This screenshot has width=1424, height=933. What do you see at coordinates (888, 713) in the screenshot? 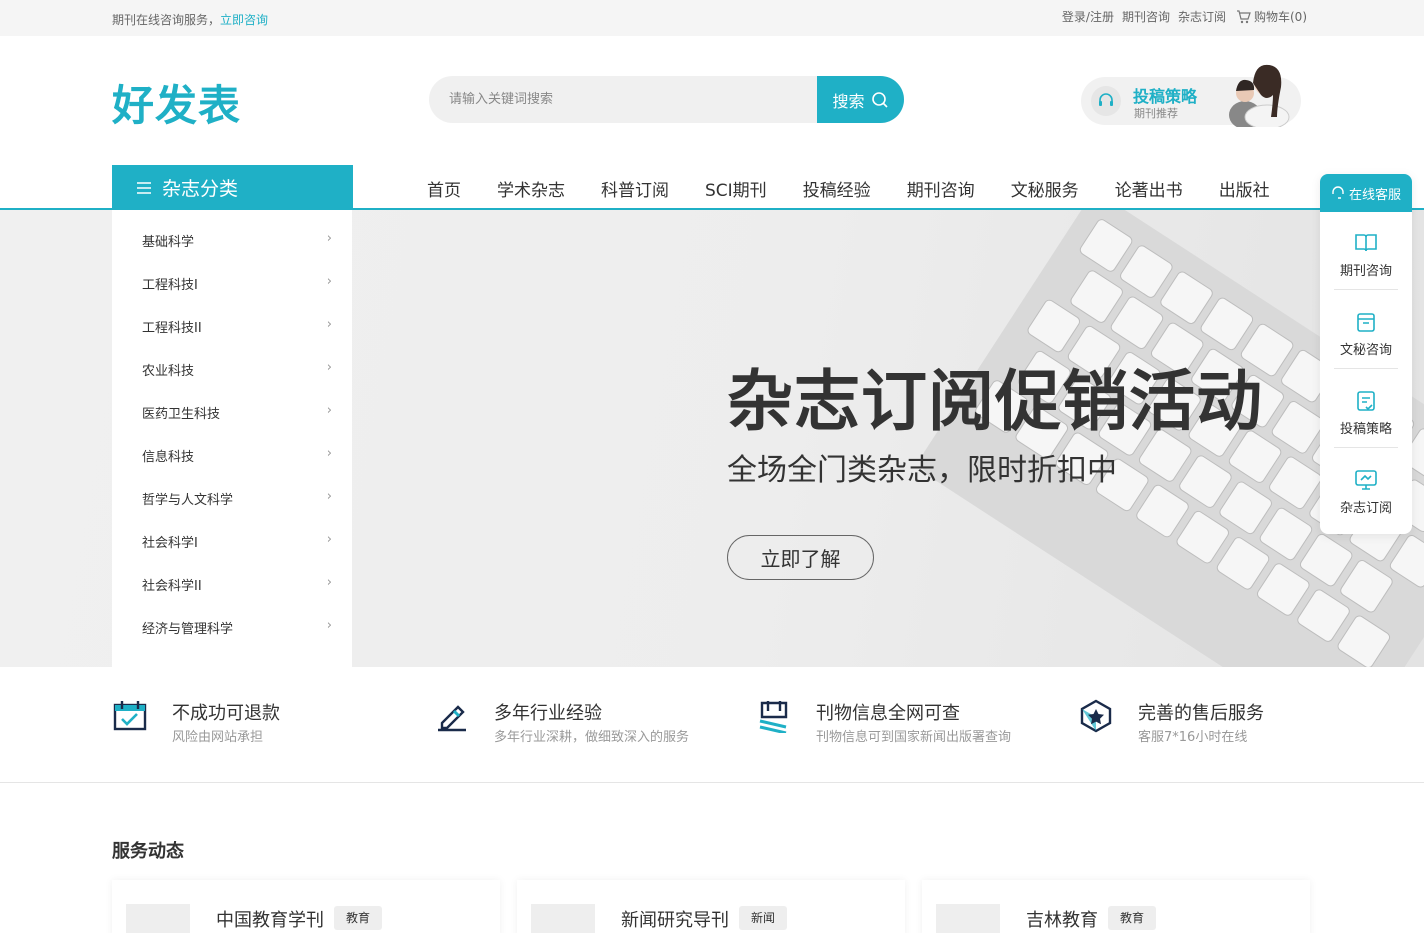
I see `feature-title: 刊物信息全网可查` at bounding box center [888, 713].